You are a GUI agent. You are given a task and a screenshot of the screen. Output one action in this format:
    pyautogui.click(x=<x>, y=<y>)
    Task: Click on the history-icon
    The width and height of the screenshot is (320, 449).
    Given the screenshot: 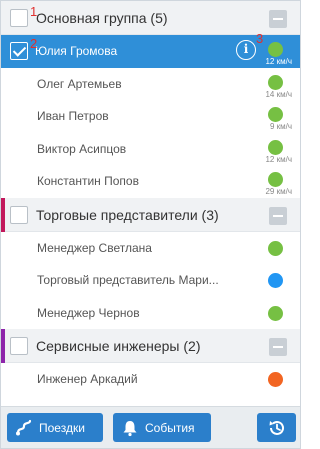 What is the action you would take?
    pyautogui.click(x=276, y=427)
    